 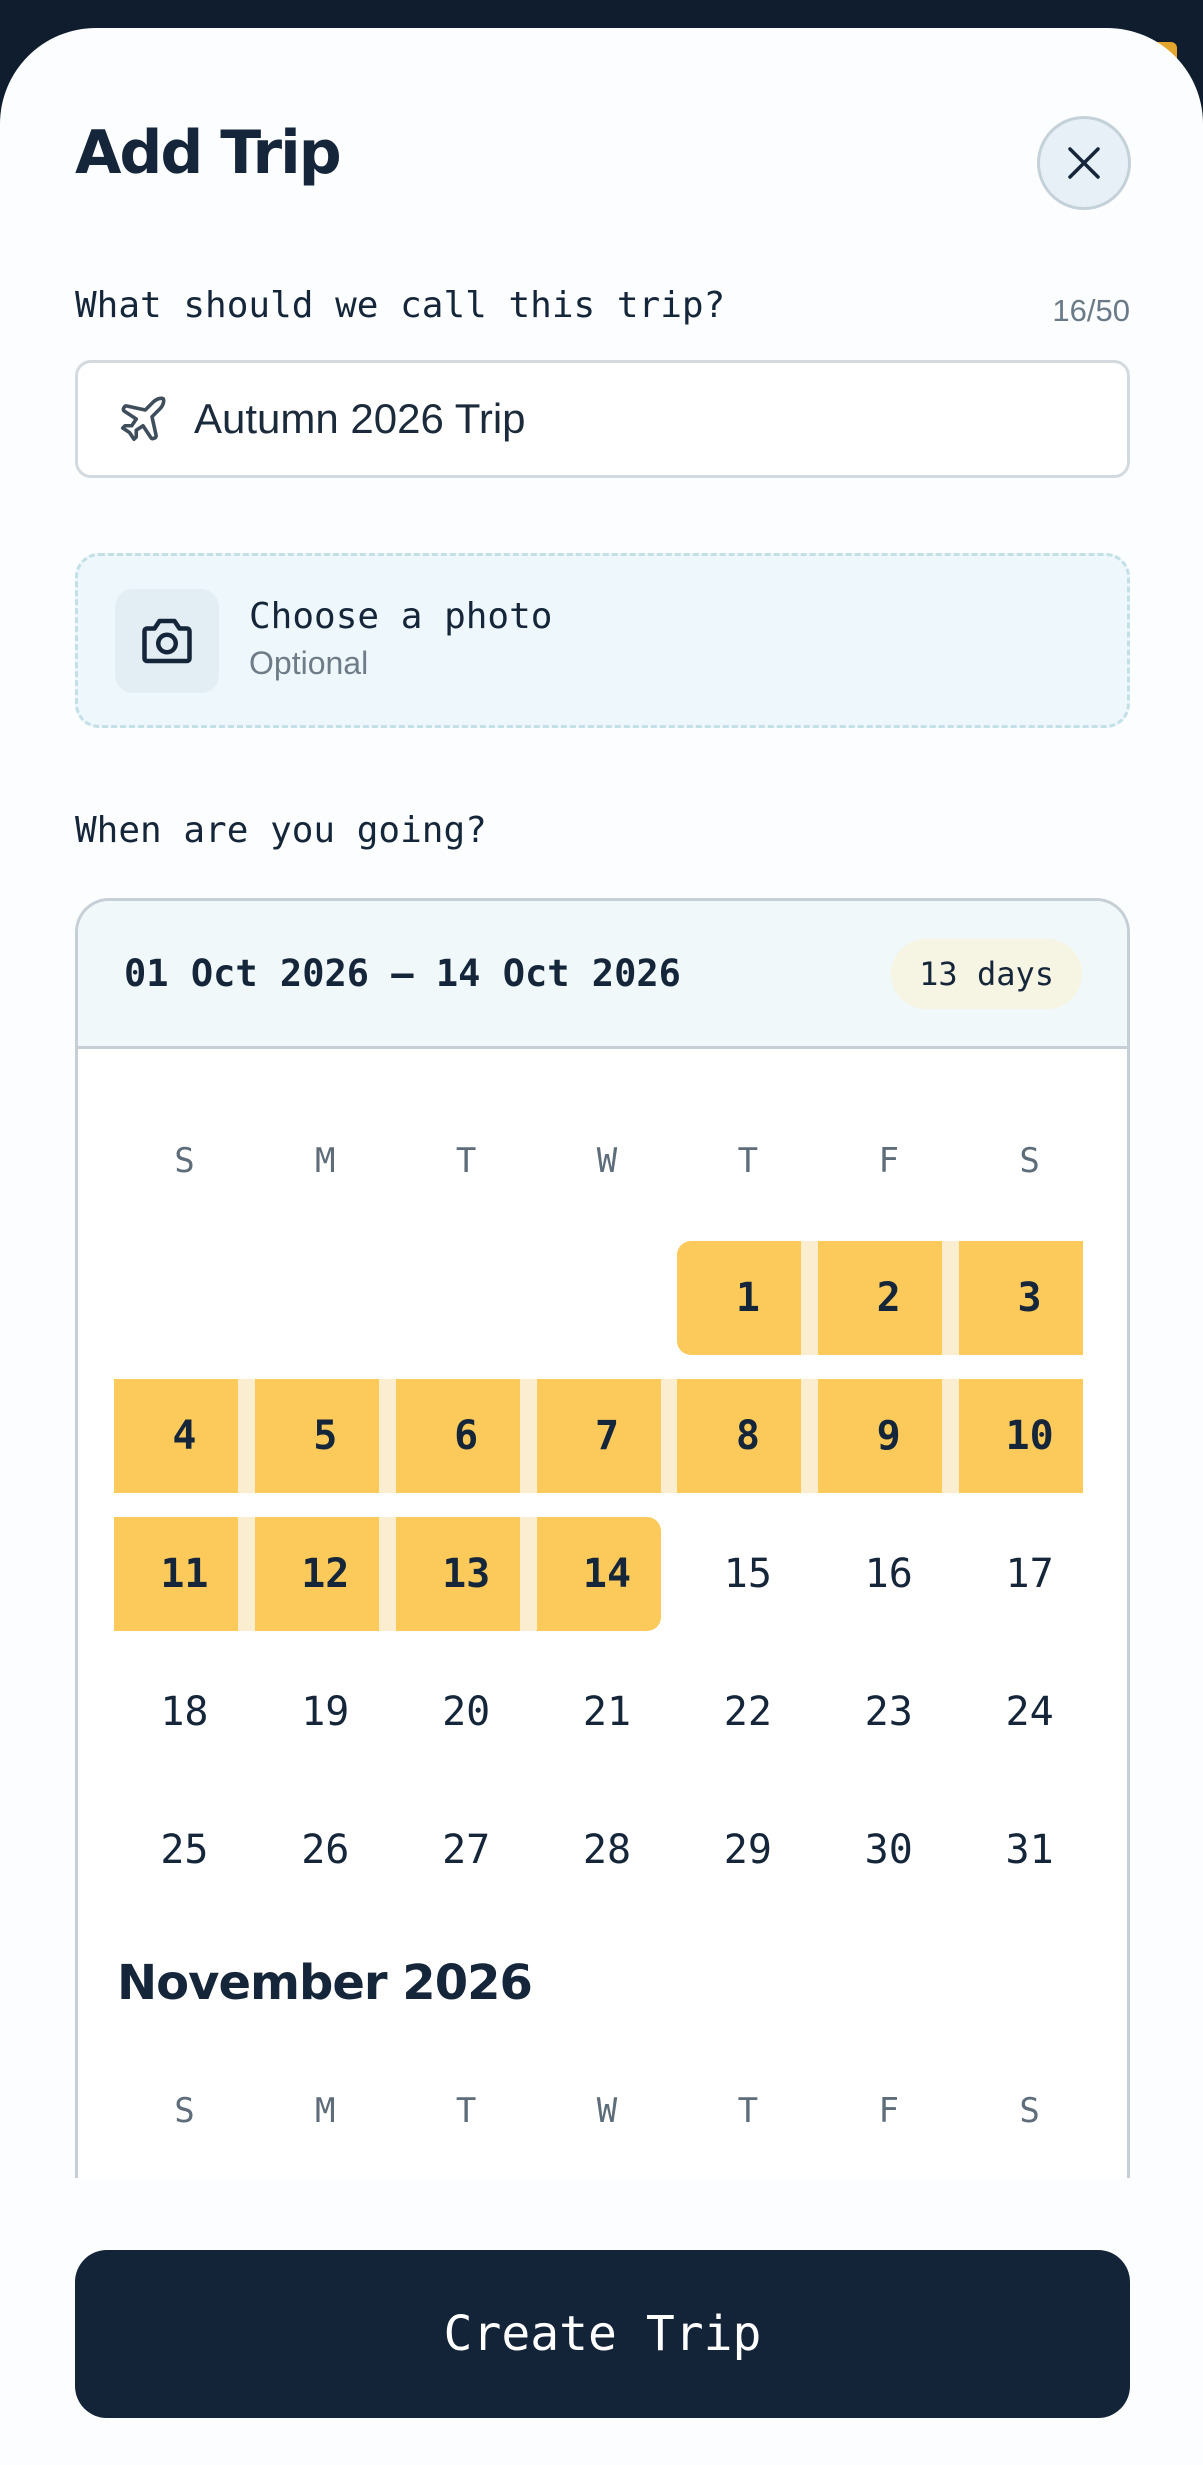 I want to click on photo-text: Choose a photo Optional, so click(x=400, y=640).